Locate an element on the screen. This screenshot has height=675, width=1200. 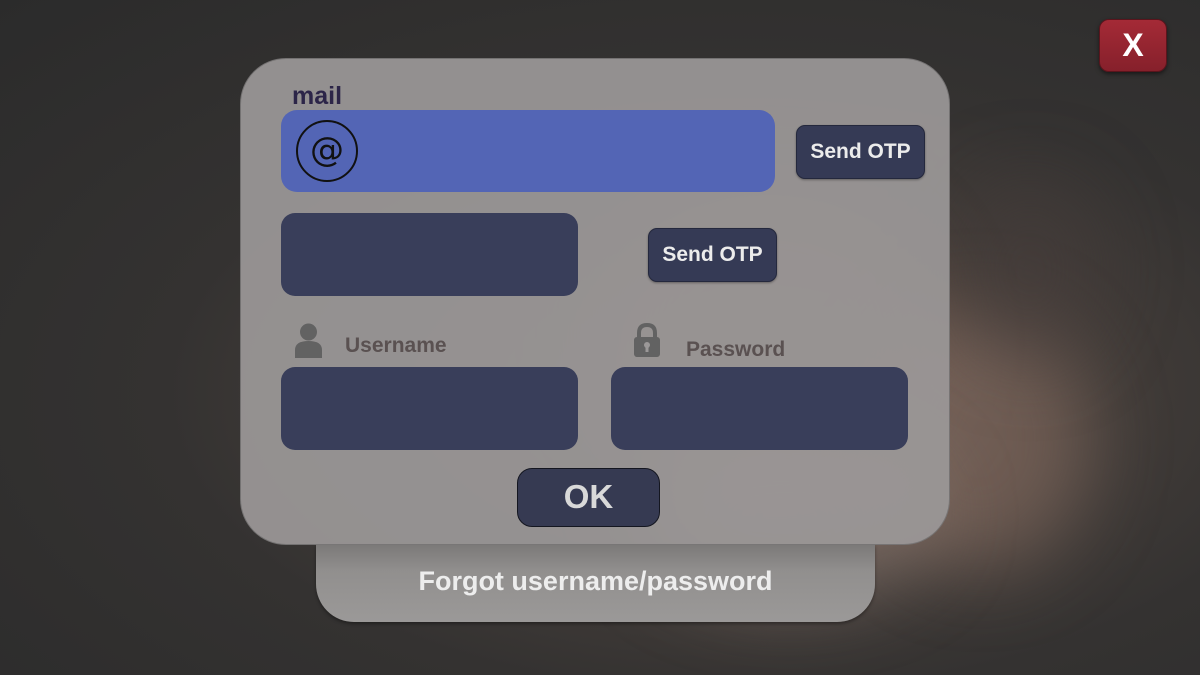
ok-button: OK is located at coordinates (588, 497).